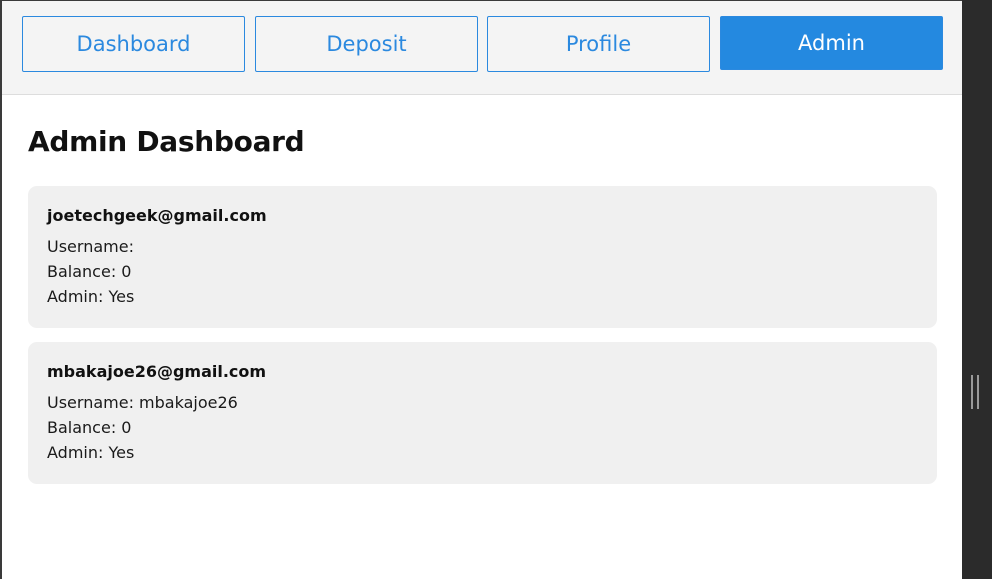  Describe the element at coordinates (598, 44) in the screenshot. I see `nav-profile-button: Profile` at that location.